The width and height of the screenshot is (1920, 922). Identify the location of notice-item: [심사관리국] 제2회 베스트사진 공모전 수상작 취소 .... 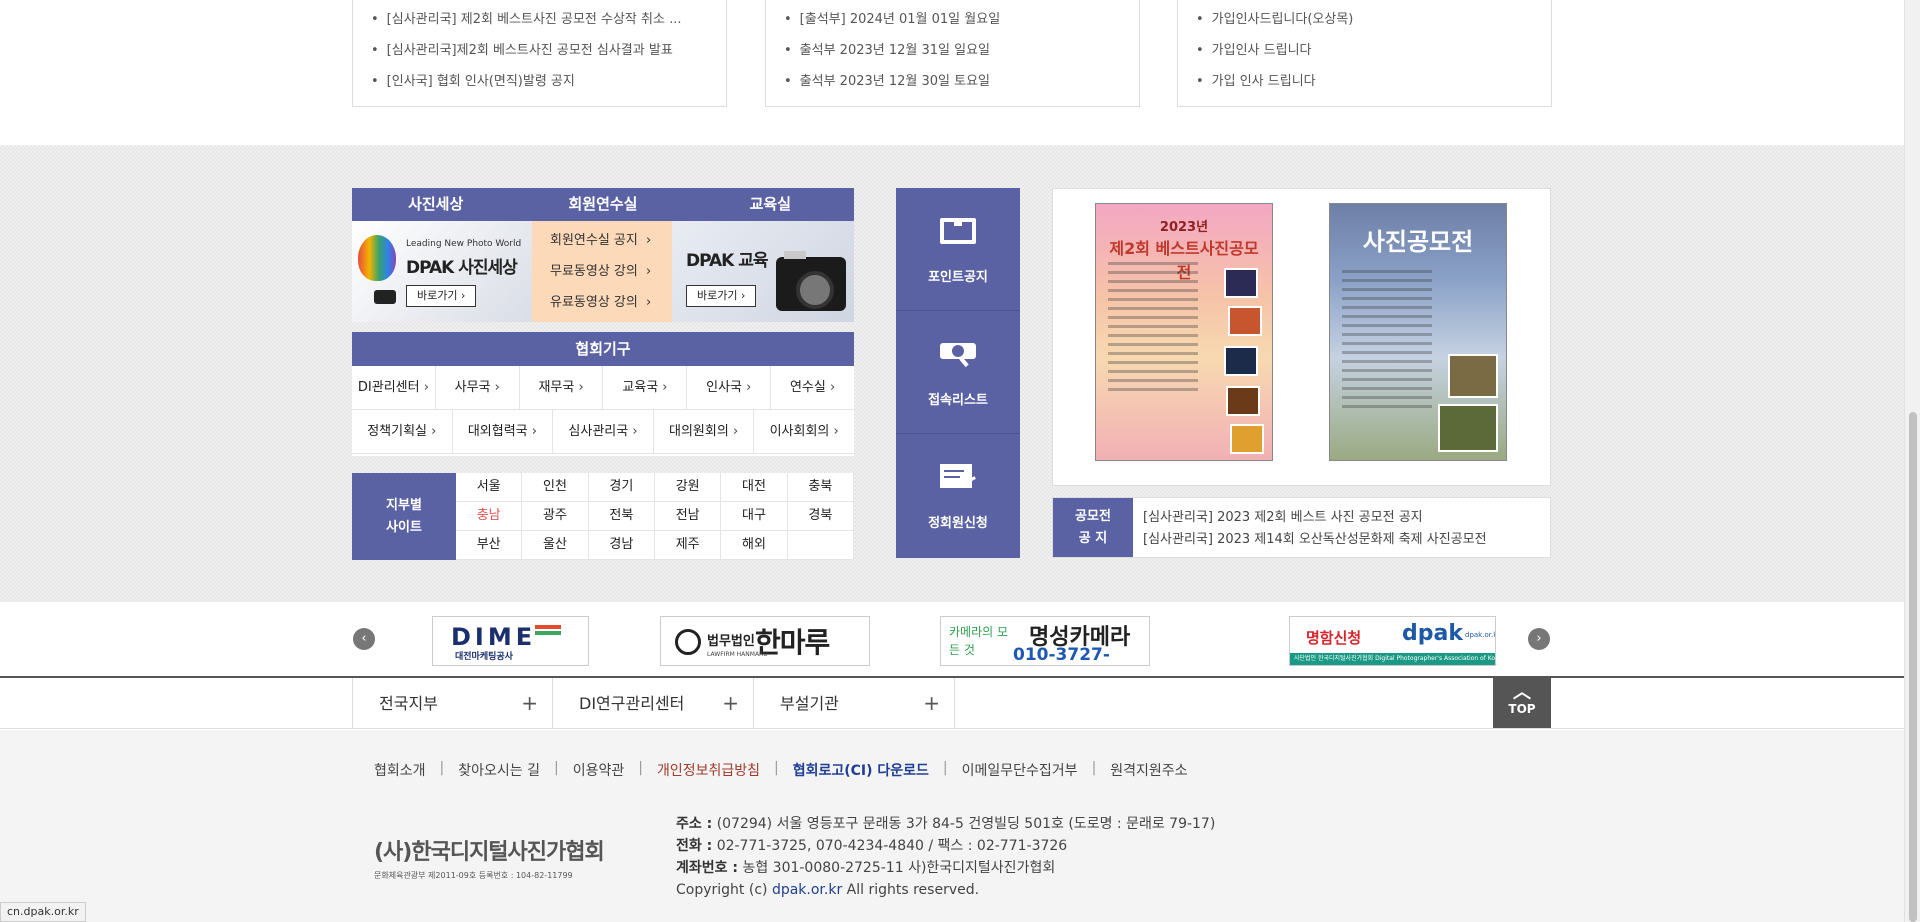
(548, 23).